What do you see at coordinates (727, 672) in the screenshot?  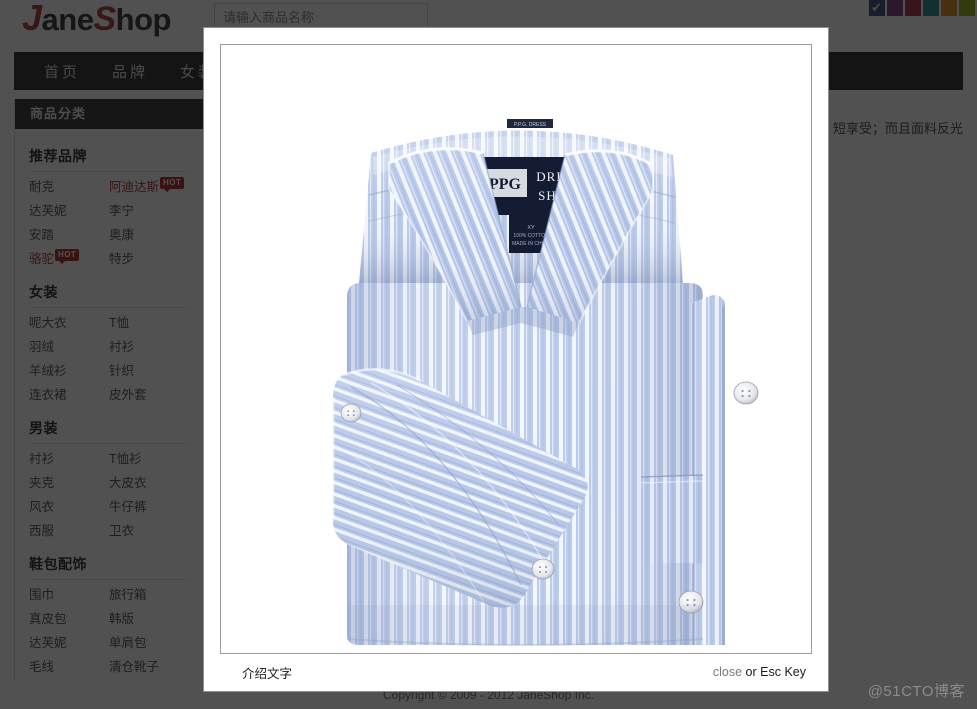 I see `close-button: close` at bounding box center [727, 672].